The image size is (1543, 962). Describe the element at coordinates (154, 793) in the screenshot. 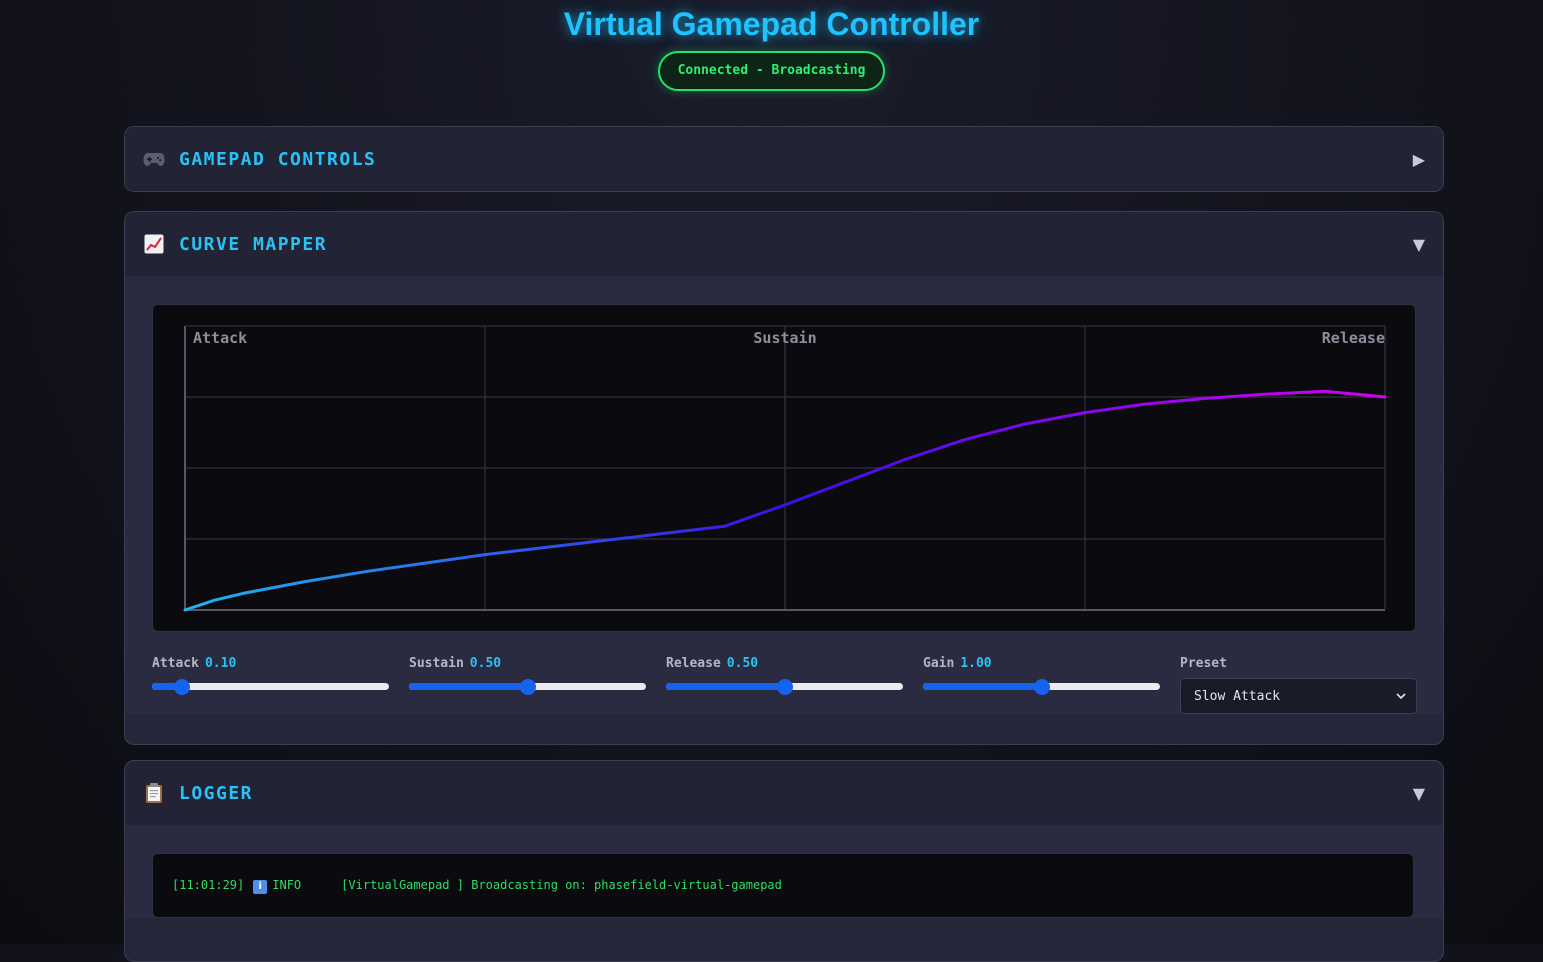

I see `clipboard-icon` at that location.